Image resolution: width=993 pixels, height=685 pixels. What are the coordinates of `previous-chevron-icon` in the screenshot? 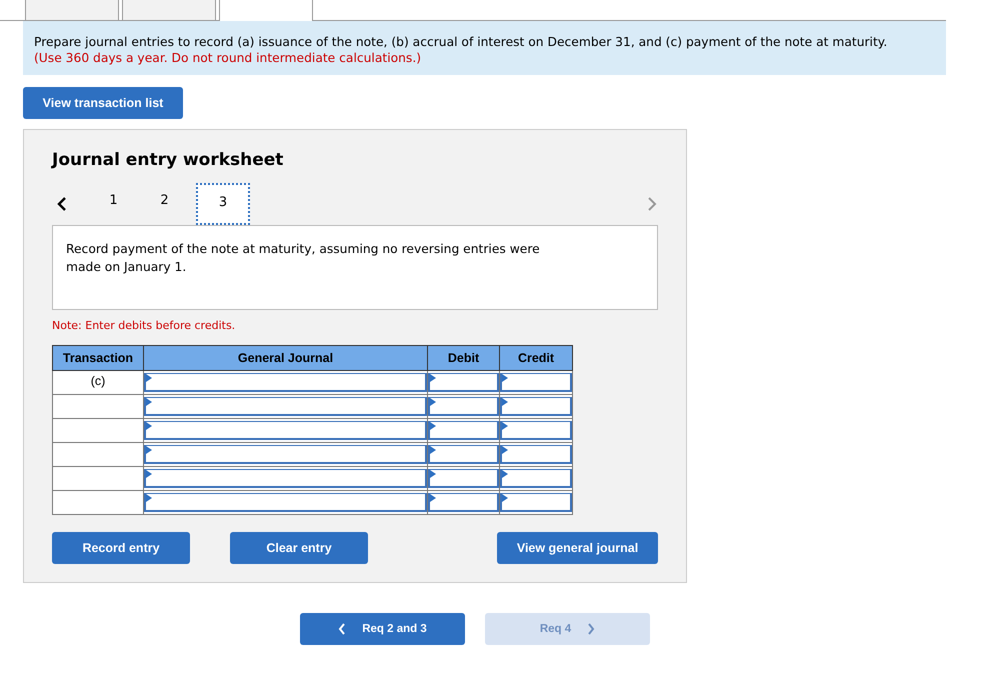 It's located at (62, 204).